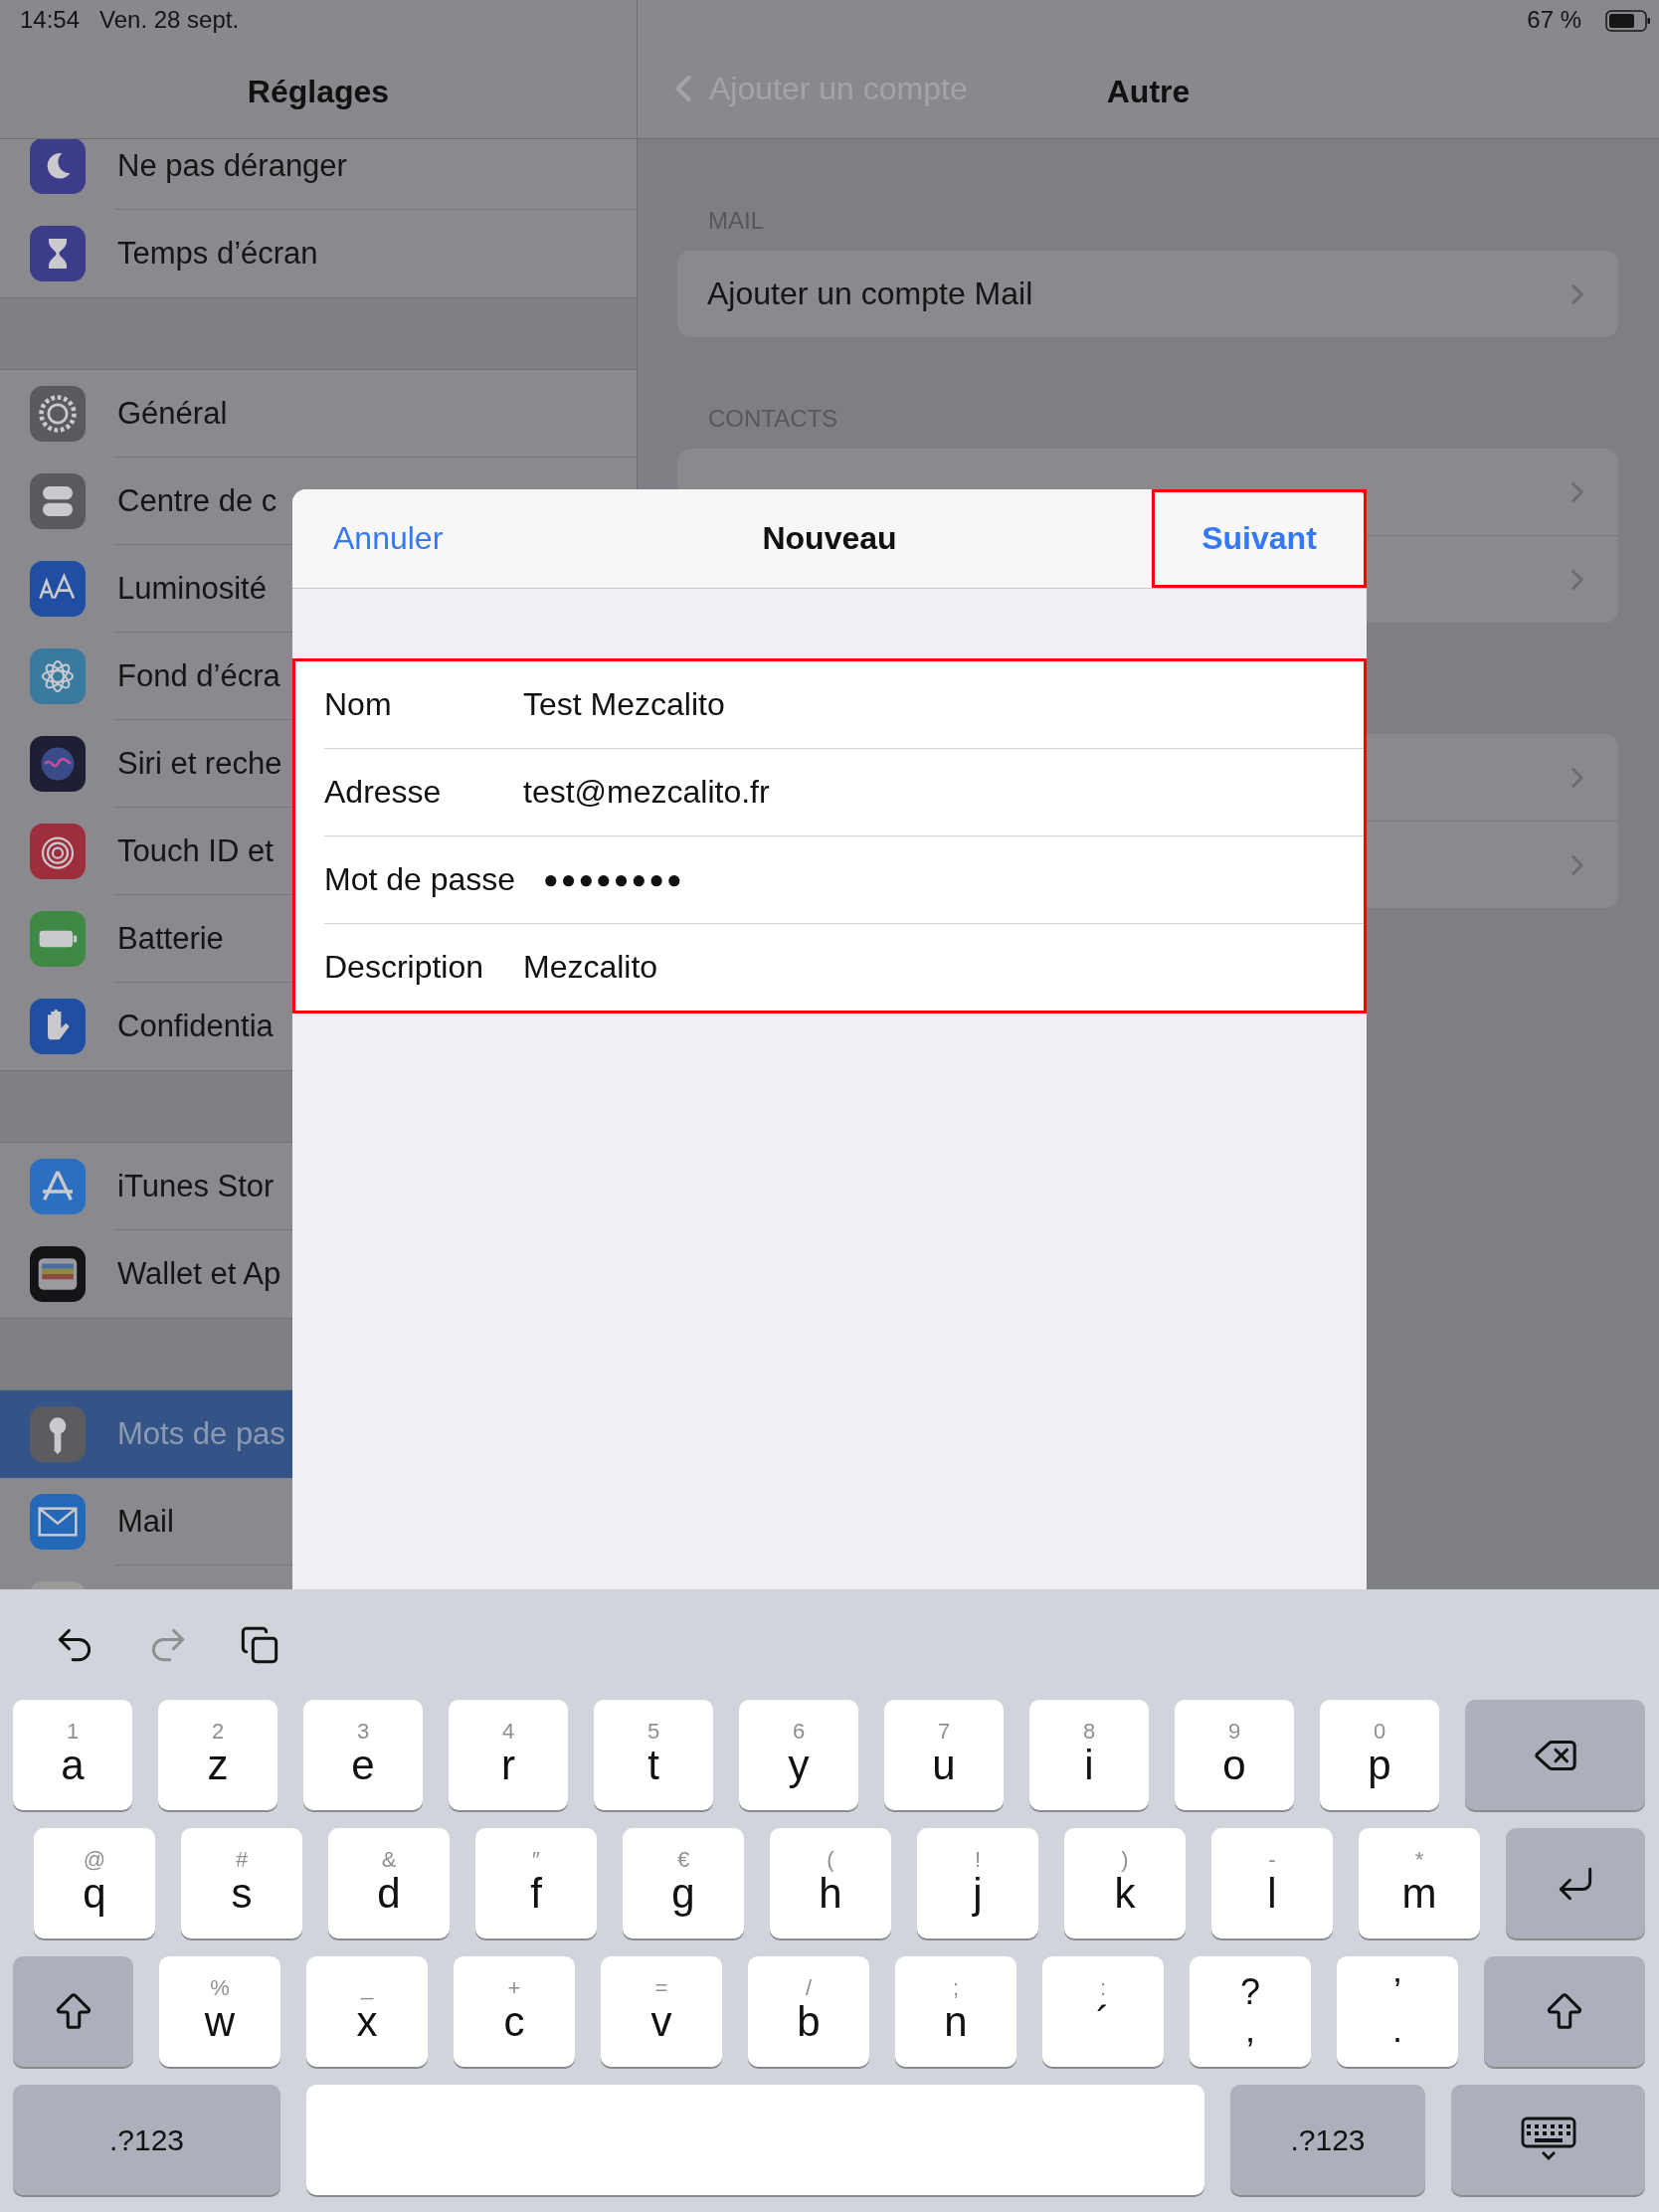  What do you see at coordinates (50, 20) in the screenshot?
I see `status-time: 14:54` at bounding box center [50, 20].